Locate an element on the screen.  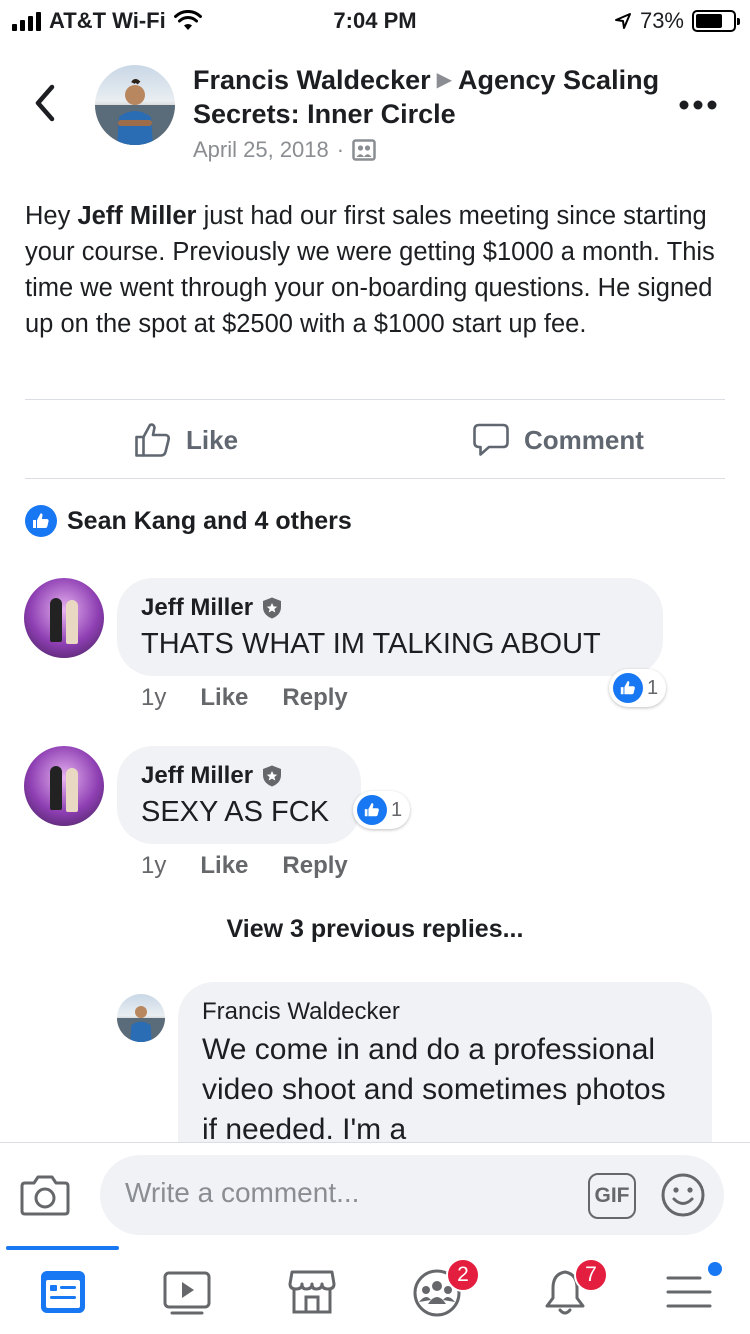
tab-marketplace is located at coordinates (313, 1294).